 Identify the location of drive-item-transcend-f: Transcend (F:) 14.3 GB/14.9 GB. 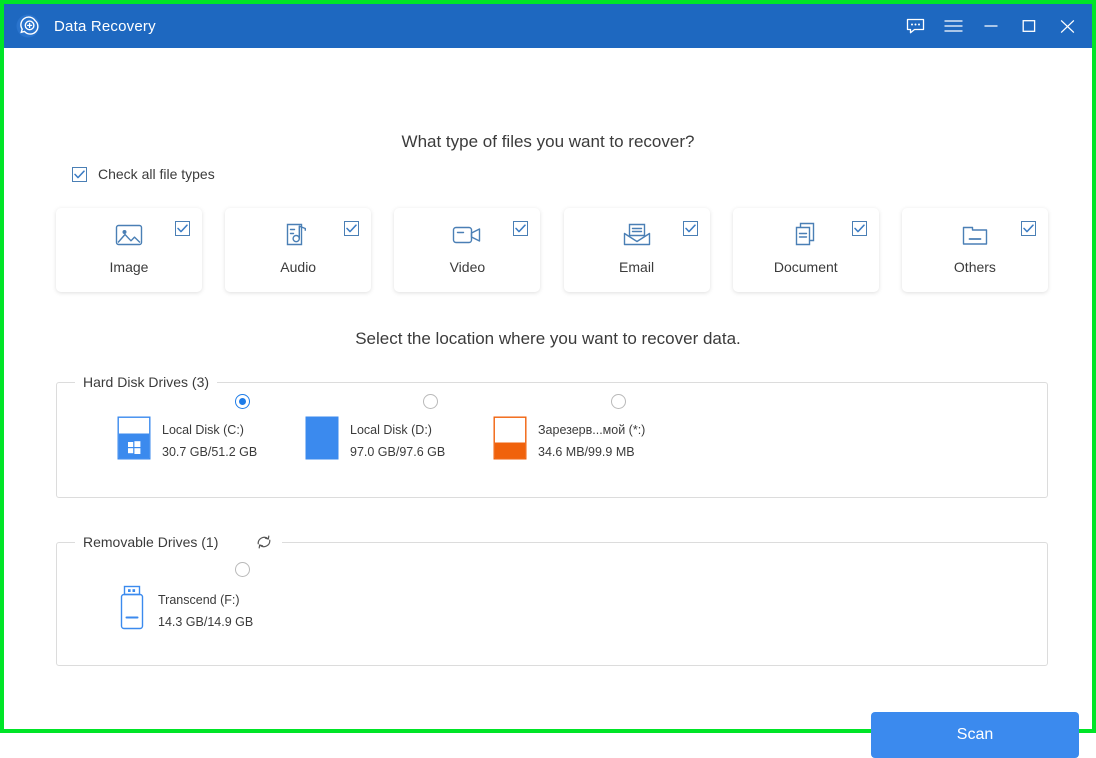
(181, 599).